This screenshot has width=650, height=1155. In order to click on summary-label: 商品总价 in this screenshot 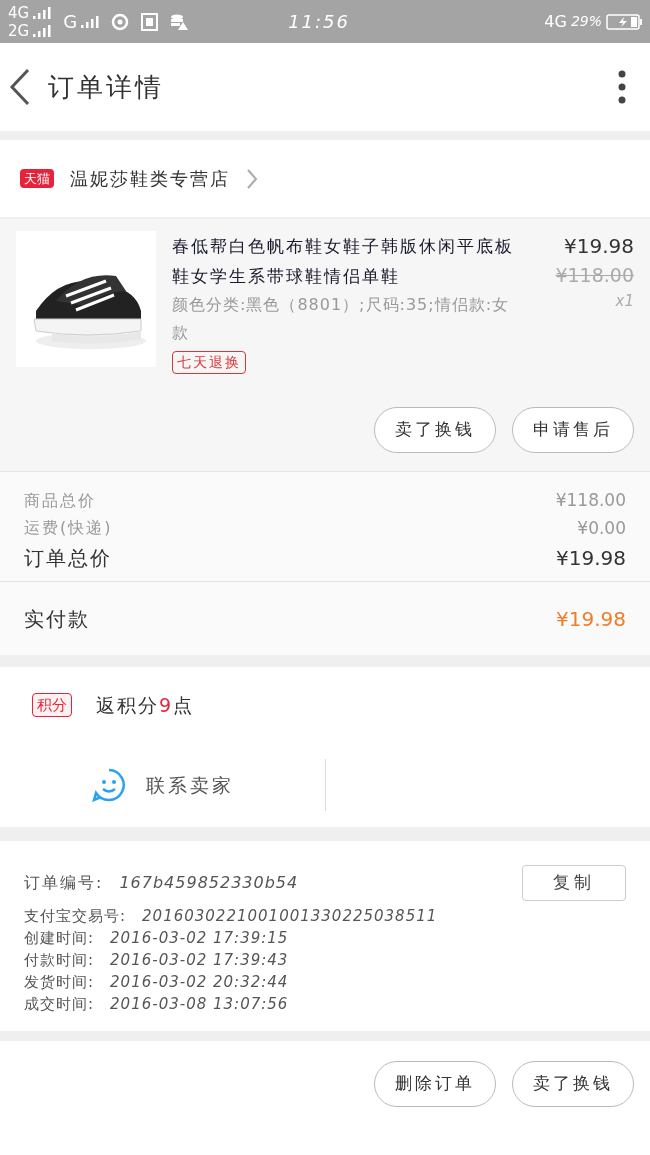, I will do `click(60, 500)`.